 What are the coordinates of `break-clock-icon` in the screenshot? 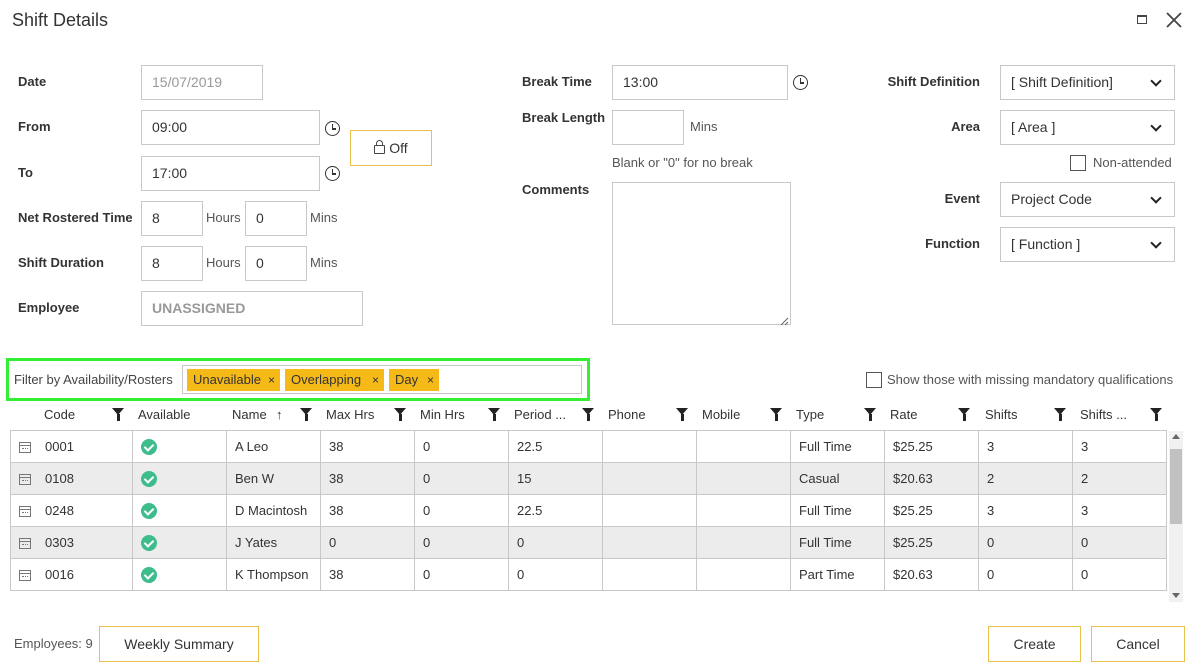 It's located at (800, 82).